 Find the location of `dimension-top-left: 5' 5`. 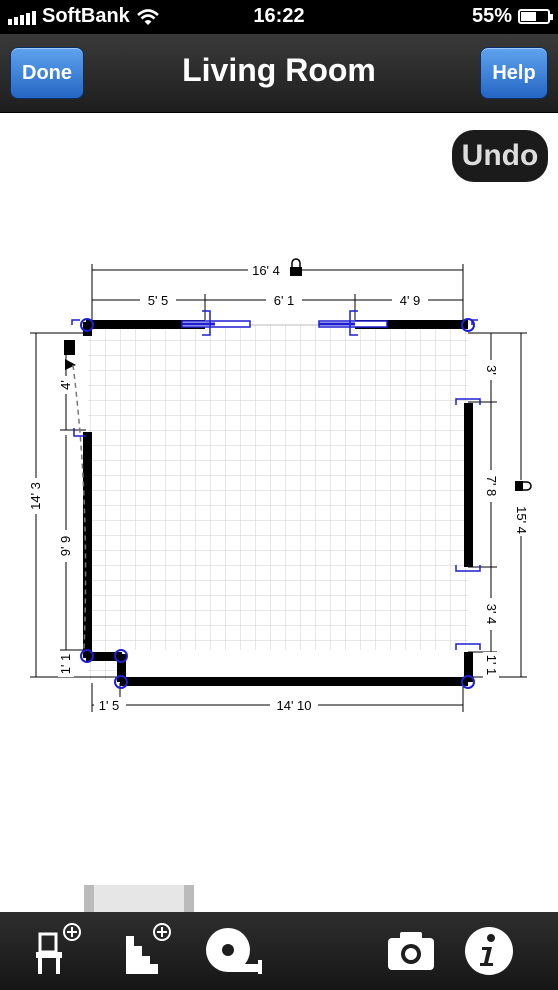

dimension-top-left: 5' 5 is located at coordinates (158, 300).